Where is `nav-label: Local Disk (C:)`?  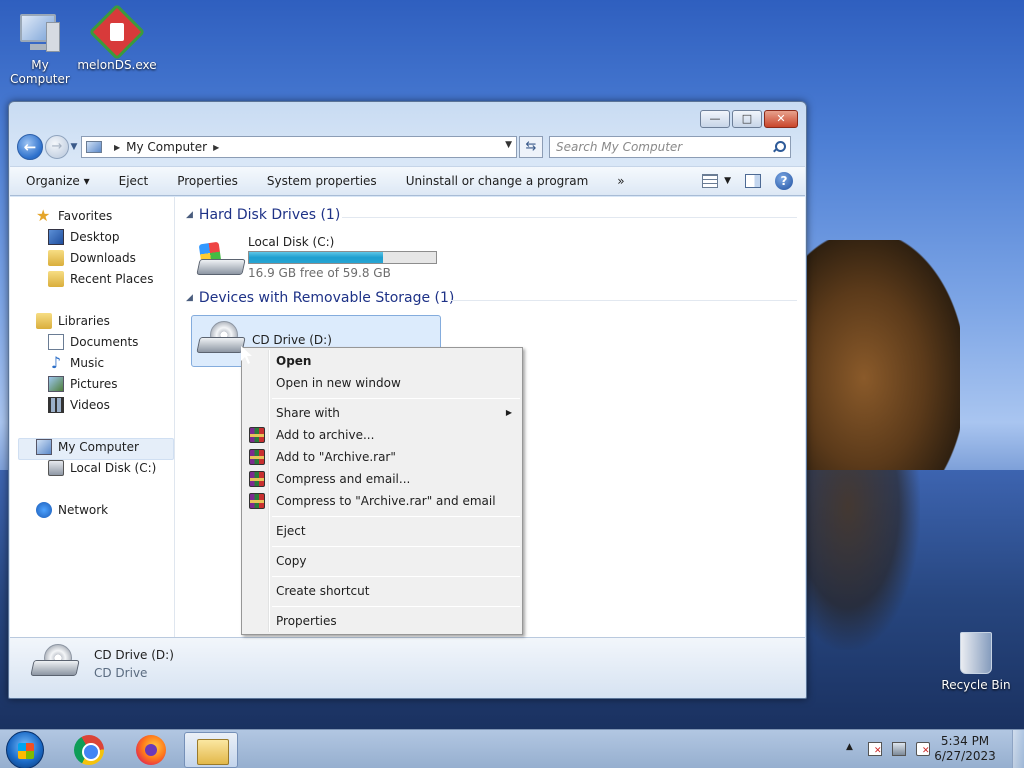 nav-label: Local Disk (C:) is located at coordinates (113, 468).